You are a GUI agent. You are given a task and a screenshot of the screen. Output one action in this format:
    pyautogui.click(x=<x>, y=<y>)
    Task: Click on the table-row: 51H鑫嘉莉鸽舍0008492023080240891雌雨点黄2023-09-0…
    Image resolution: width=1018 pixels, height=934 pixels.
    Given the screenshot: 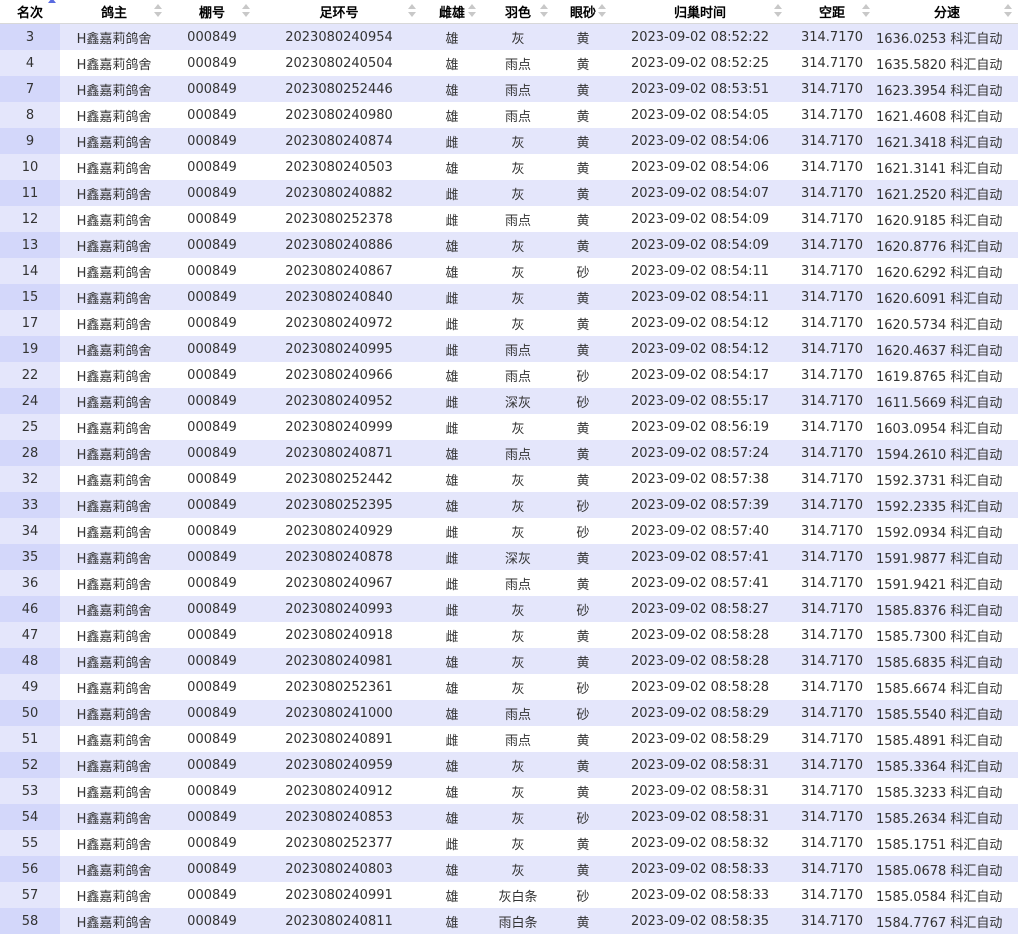 What is the action you would take?
    pyautogui.click(x=509, y=739)
    